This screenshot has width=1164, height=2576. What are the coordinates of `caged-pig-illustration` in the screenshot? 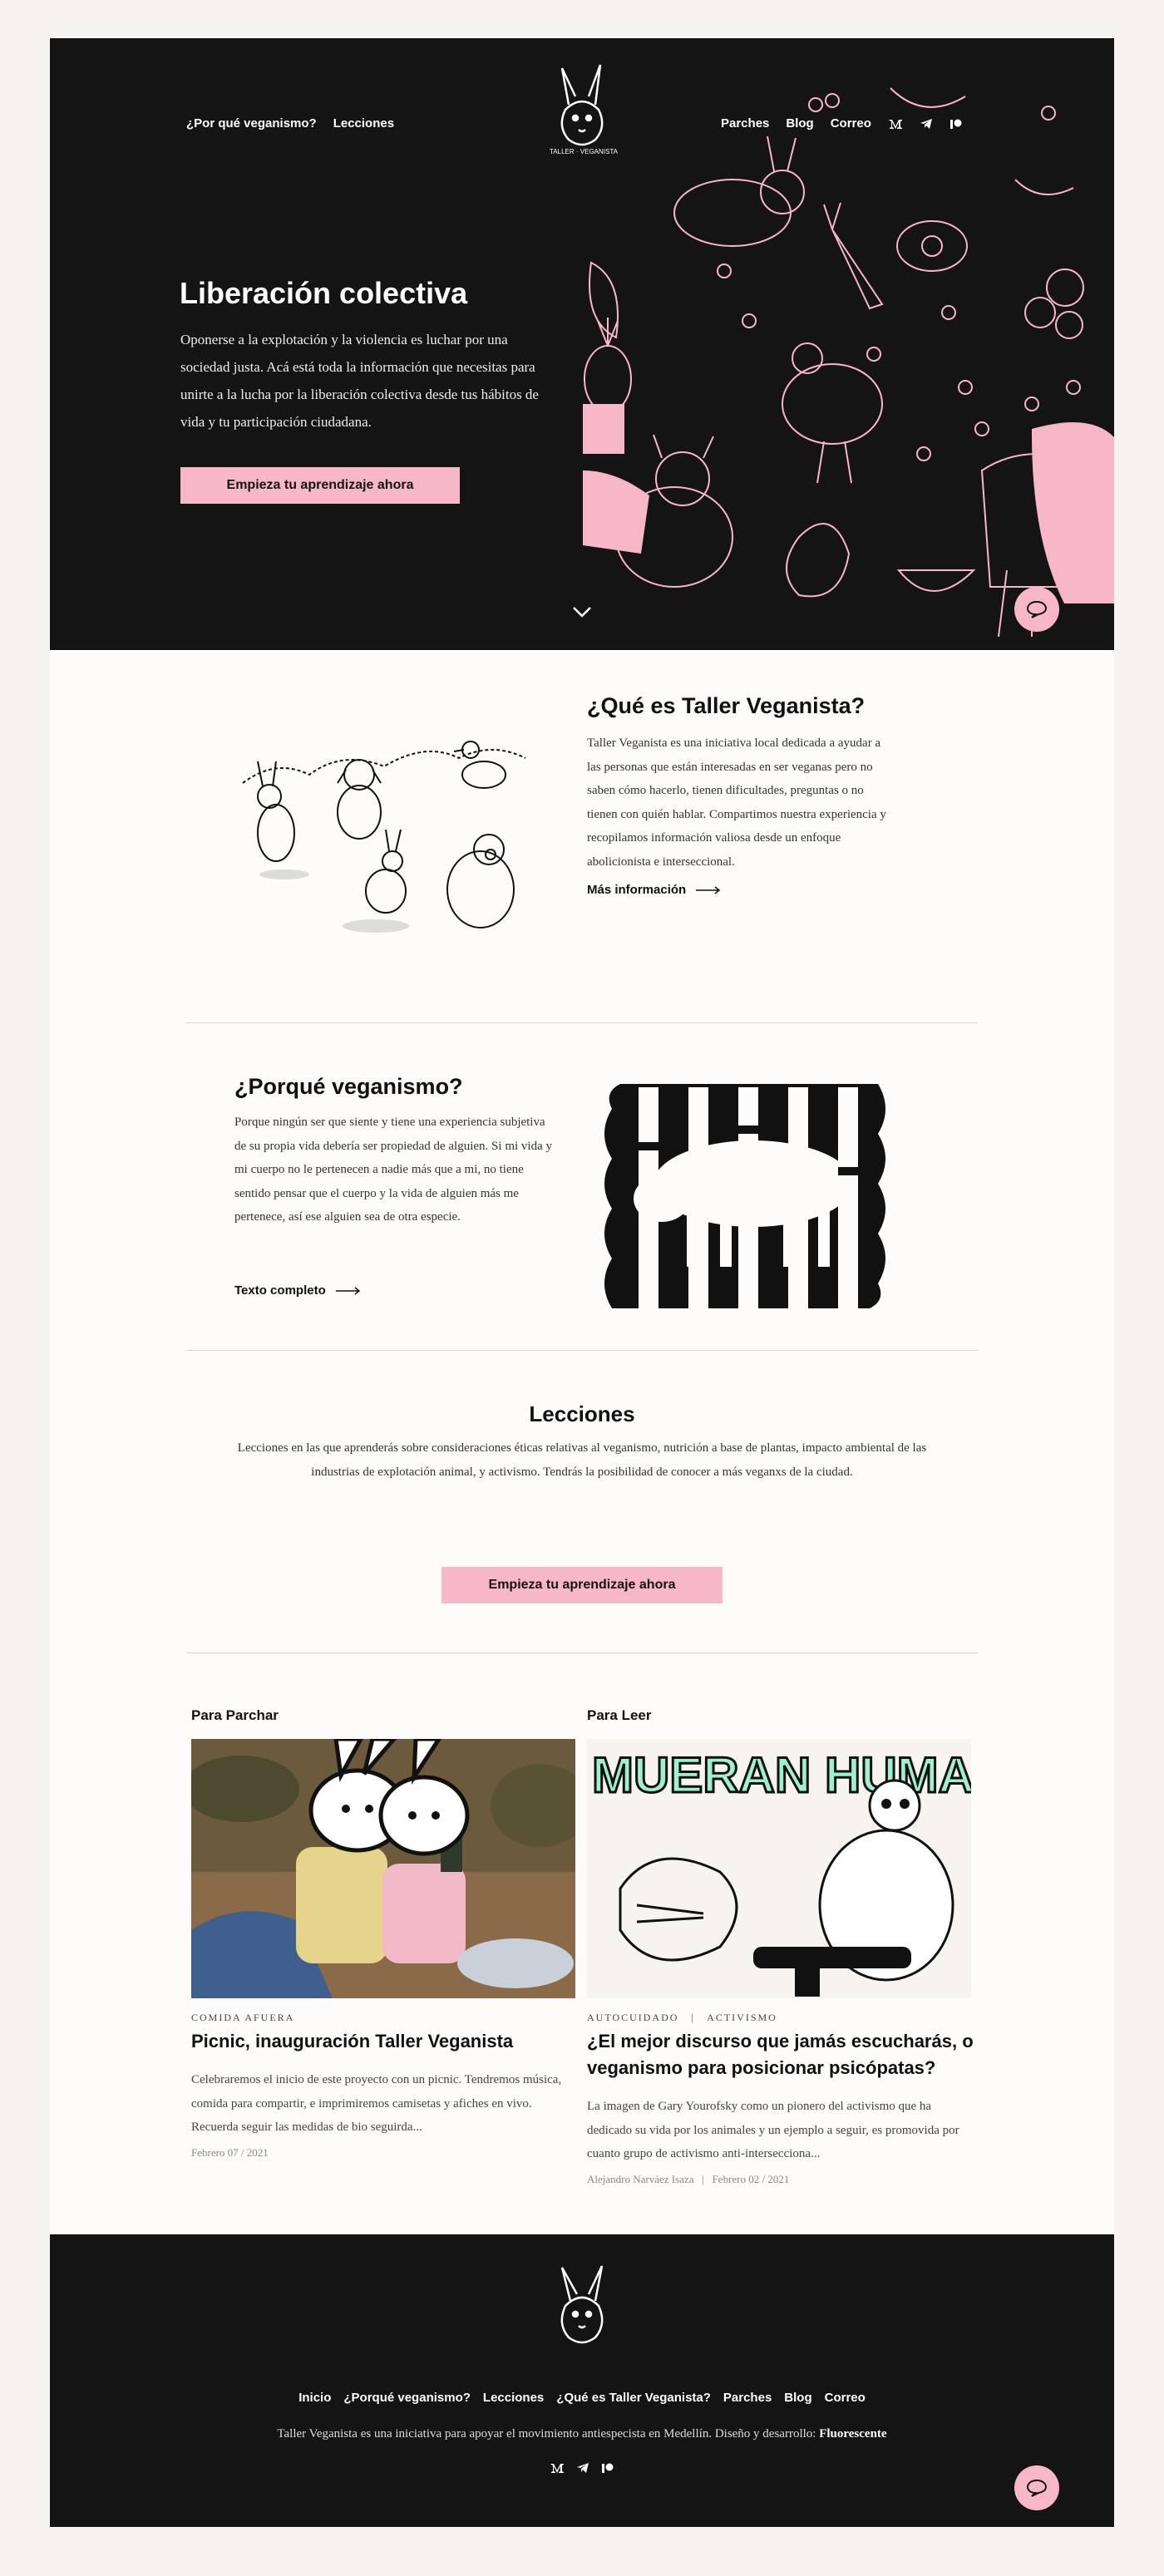 It's located at (744, 1197).